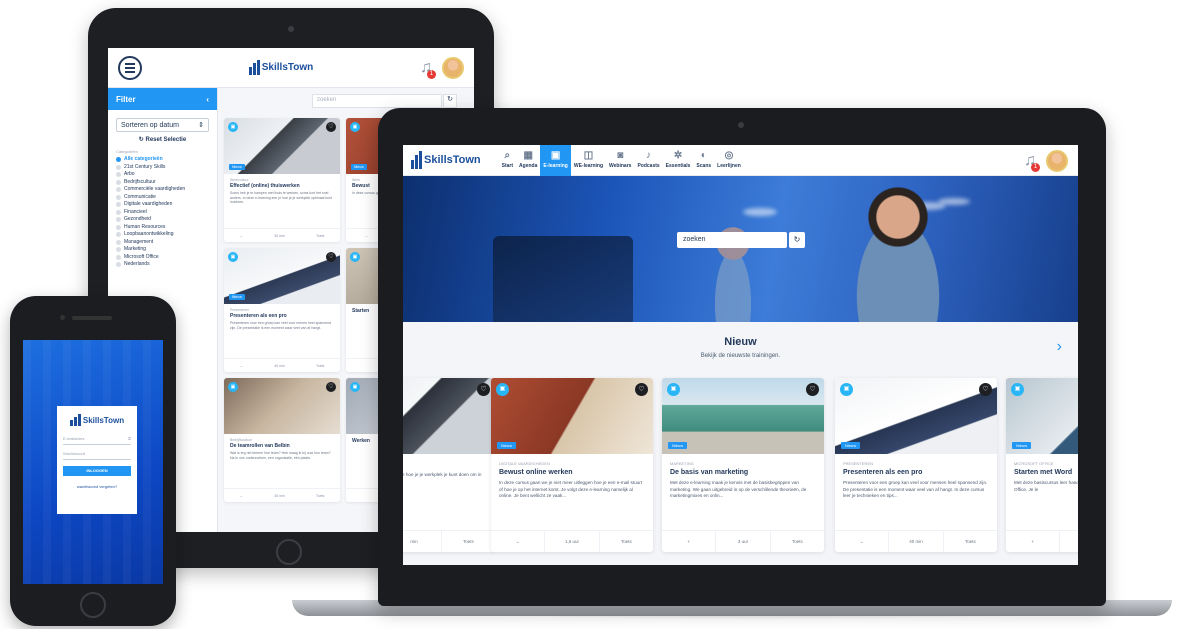 This screenshot has height=629, width=1179. I want to click on phone-camera, so click(62, 317).